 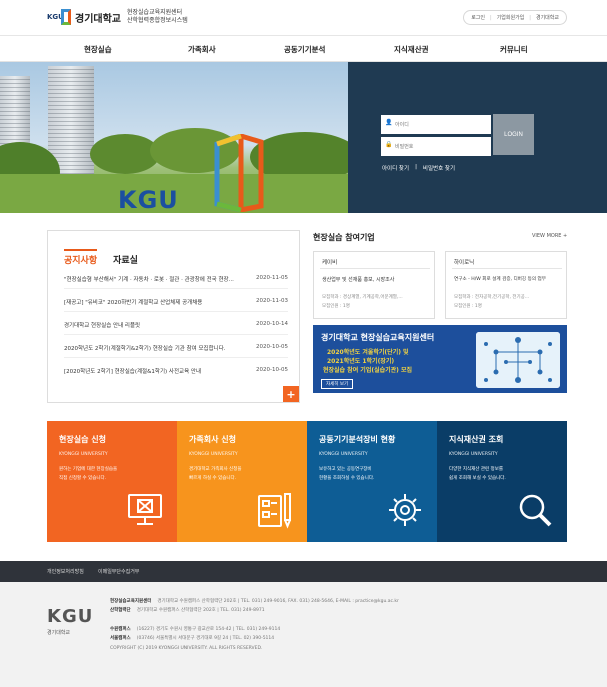 I want to click on quick-box-title: 지식재산권 조회, so click(x=476, y=439).